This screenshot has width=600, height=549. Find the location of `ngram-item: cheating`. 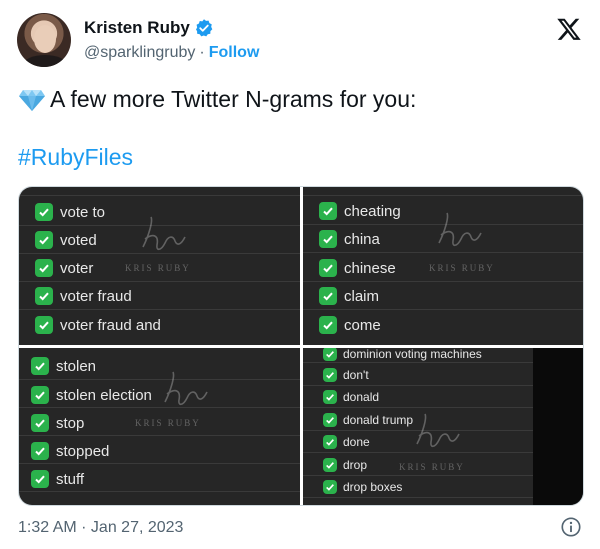

ngram-item: cheating is located at coordinates (360, 211).